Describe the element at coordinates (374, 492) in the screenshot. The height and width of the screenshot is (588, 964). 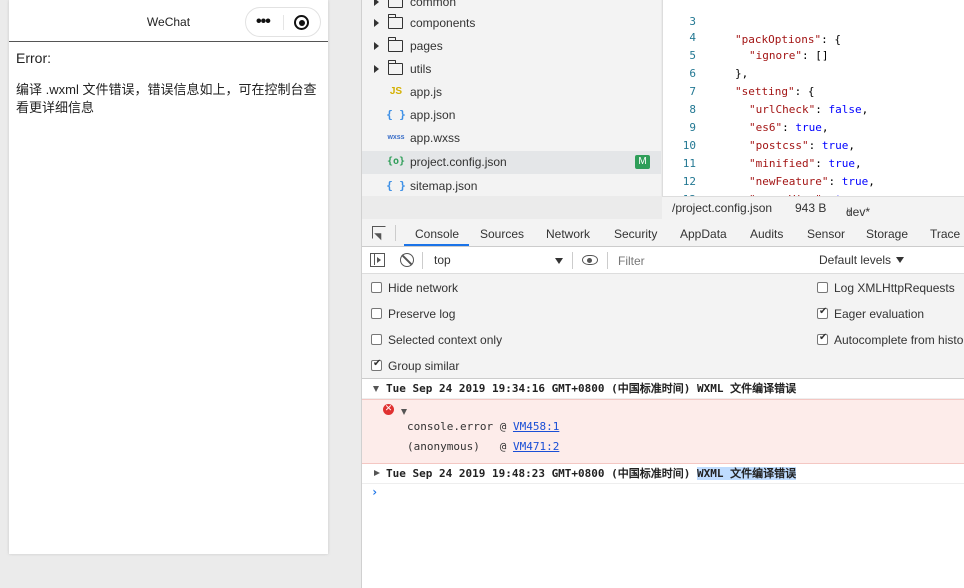
I see `console-prompt: ›` at that location.